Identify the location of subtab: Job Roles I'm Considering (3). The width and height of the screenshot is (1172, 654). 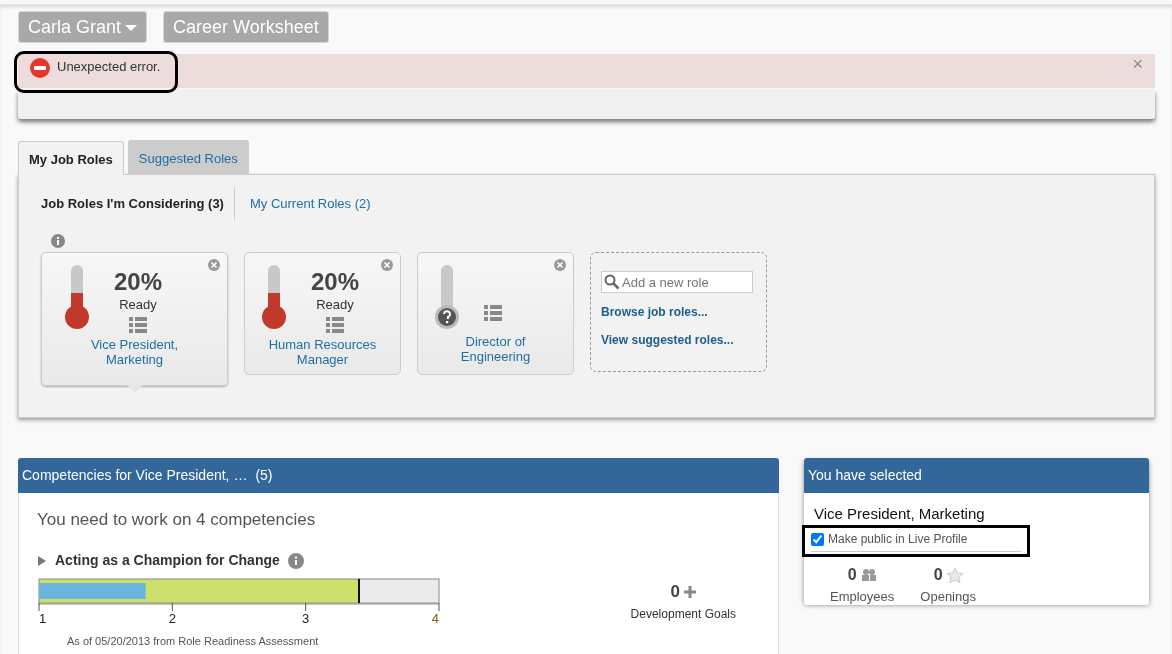
(138, 203).